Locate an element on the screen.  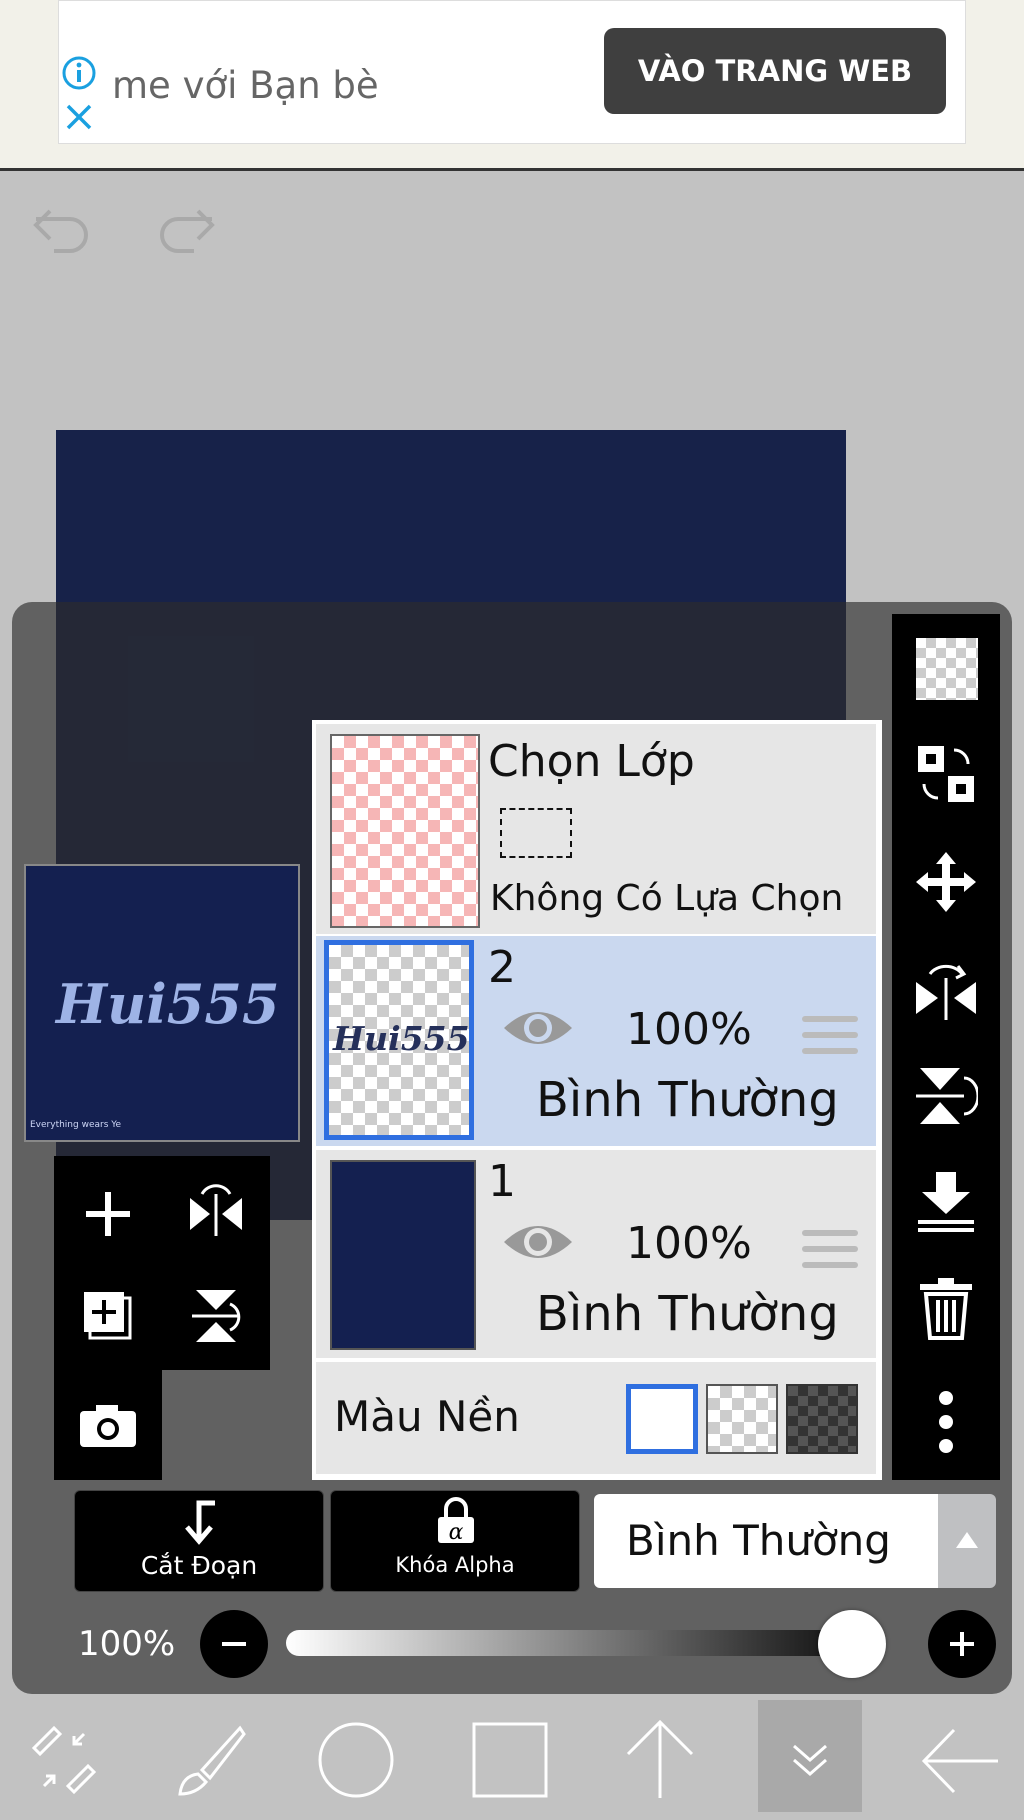
selection-marquee-icon is located at coordinates (536, 833).